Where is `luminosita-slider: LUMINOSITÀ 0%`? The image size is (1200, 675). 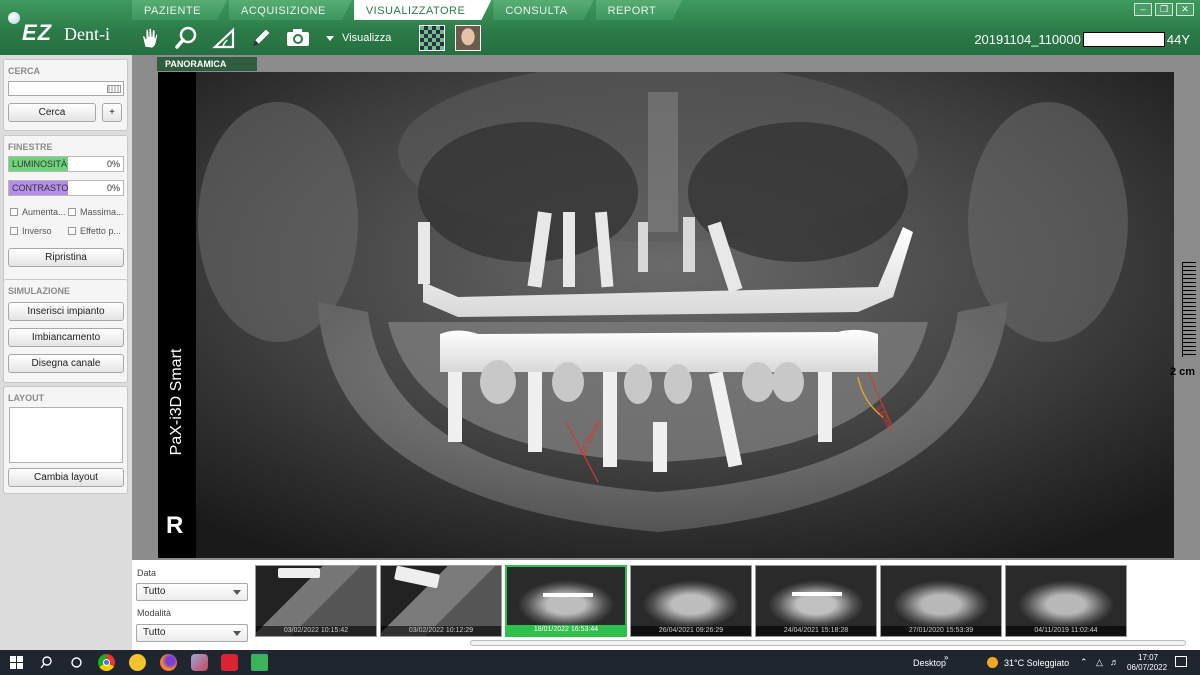 luminosita-slider: LUMINOSITÀ 0% is located at coordinates (66, 164).